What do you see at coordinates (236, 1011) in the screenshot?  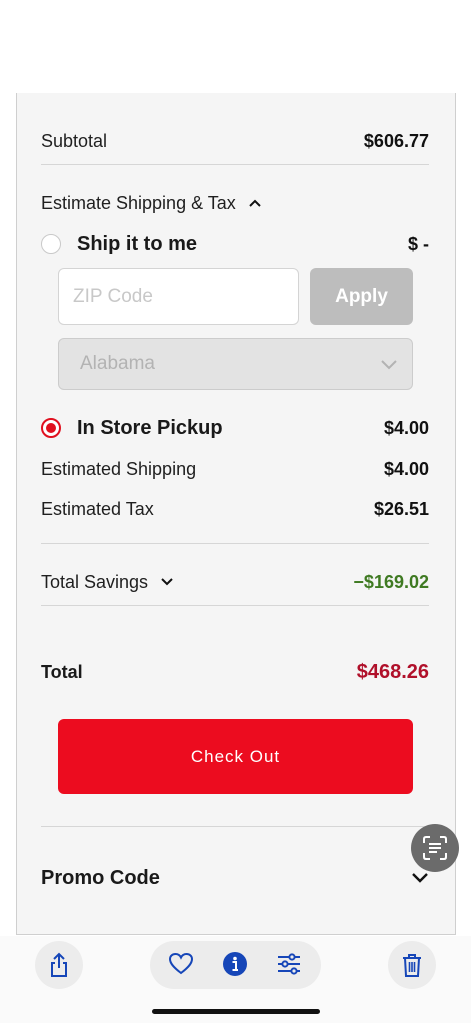 I see `home-indicator` at bounding box center [236, 1011].